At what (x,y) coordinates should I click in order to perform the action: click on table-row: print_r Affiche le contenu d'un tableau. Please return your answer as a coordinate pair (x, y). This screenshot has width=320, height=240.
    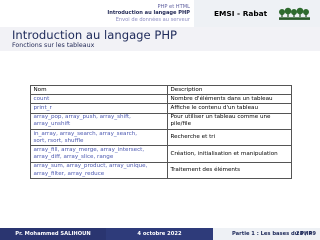
    Looking at the image, I should click on (161, 108).